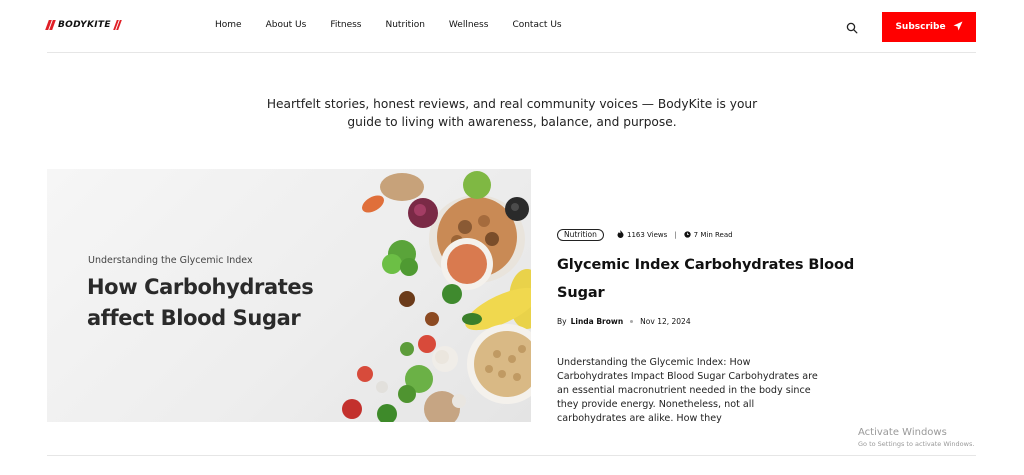 This screenshot has height=475, width=1024. Describe the element at coordinates (852, 27) in the screenshot. I see `search-icon` at that location.